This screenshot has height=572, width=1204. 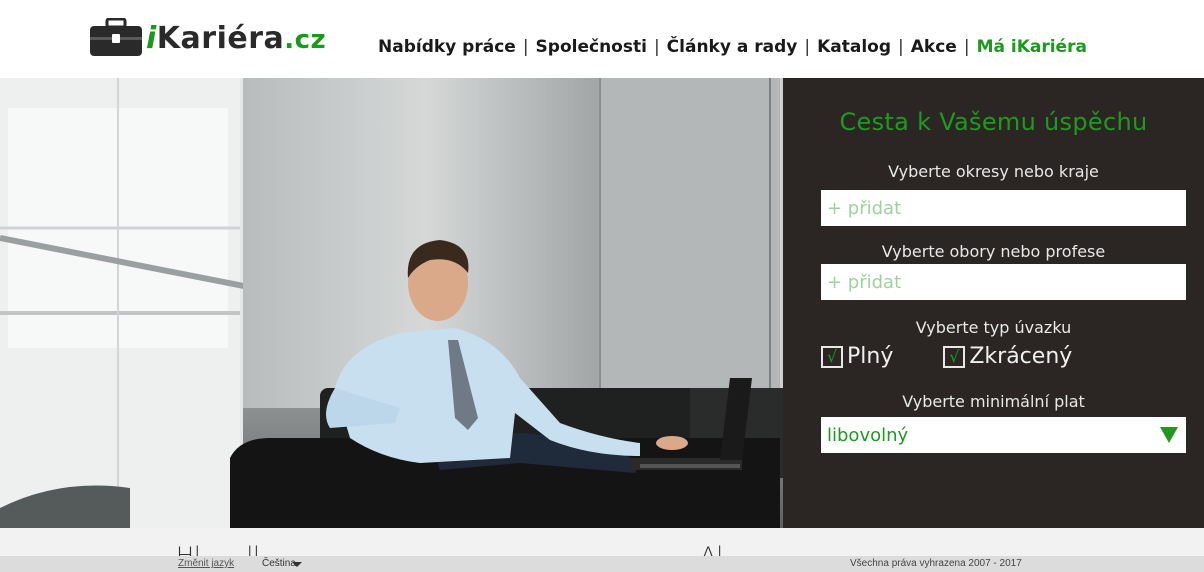 I want to click on dropdown-arrow-icon, so click(x=1169, y=435).